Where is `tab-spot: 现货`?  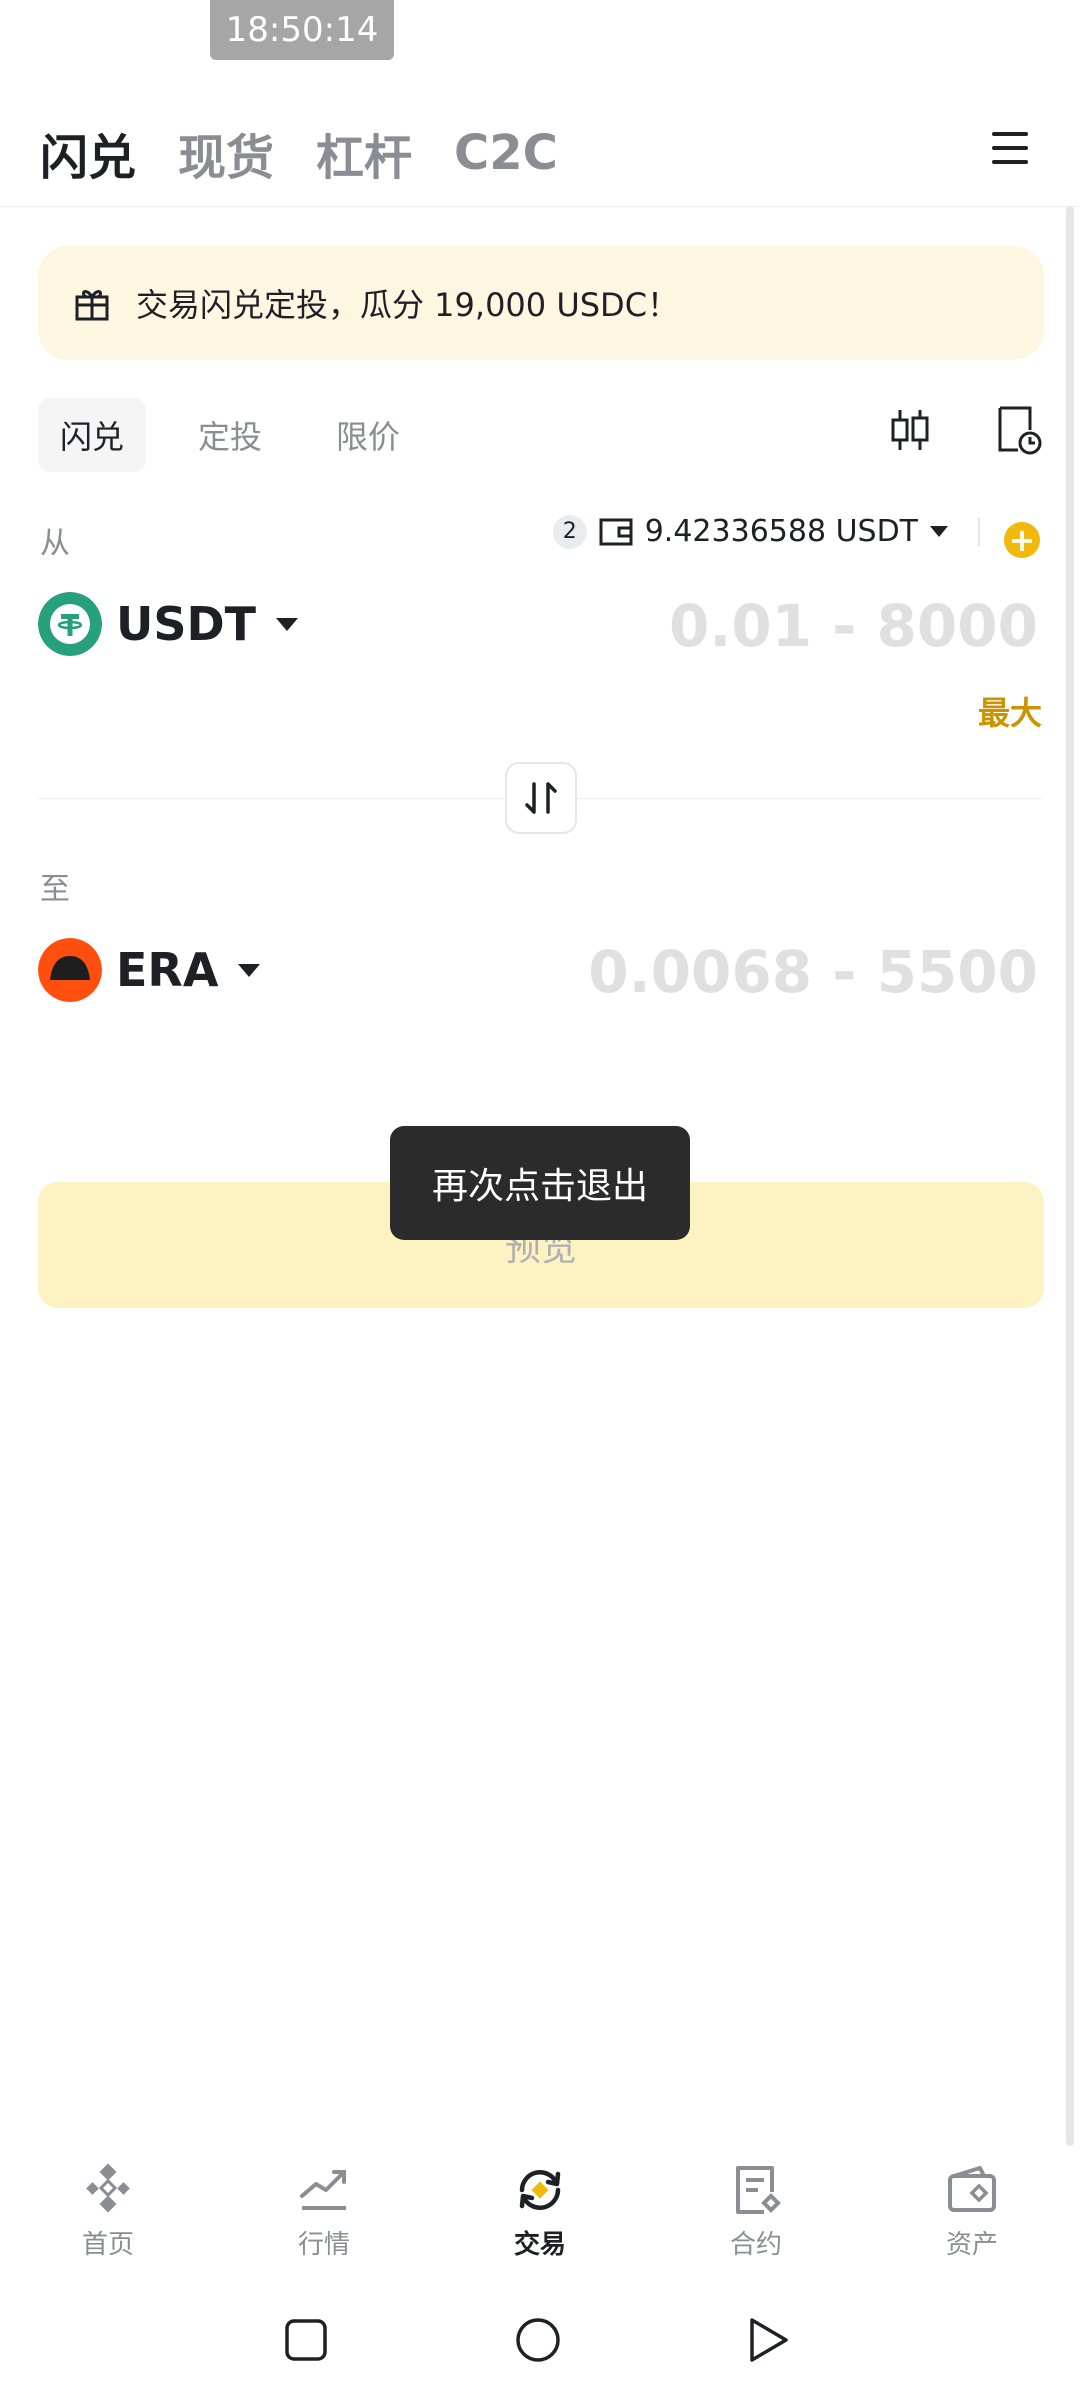
tab-spot: 现货 is located at coordinates (226, 153).